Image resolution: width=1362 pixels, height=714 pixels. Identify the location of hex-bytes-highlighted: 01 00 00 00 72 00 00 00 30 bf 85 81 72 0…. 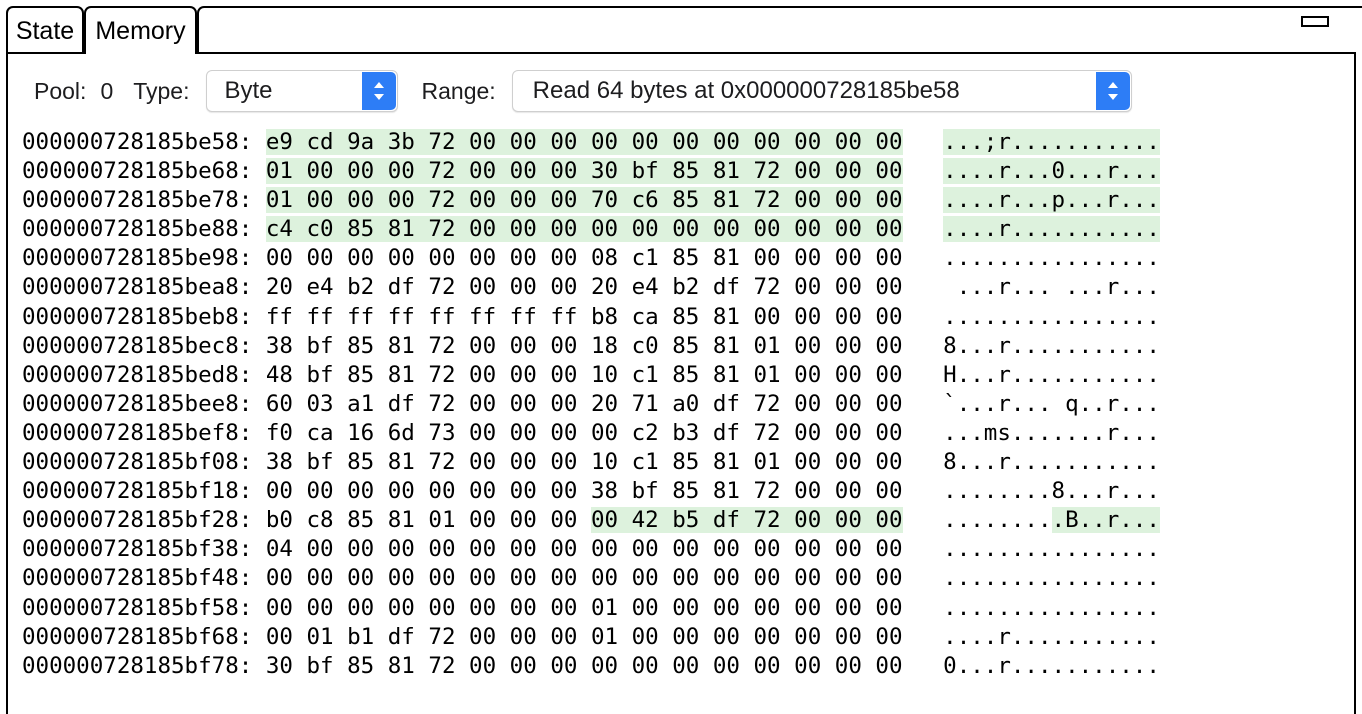
(584, 171).